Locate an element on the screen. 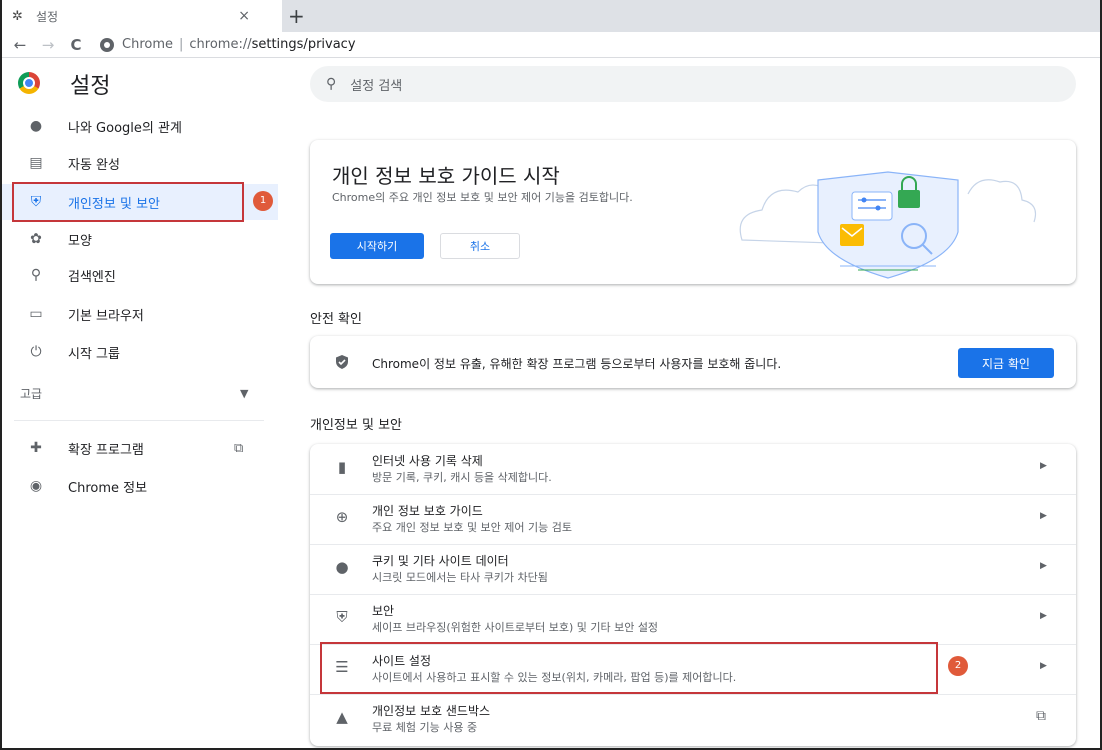 The image size is (1102, 750). step-badge-2: 2 is located at coordinates (958, 666).